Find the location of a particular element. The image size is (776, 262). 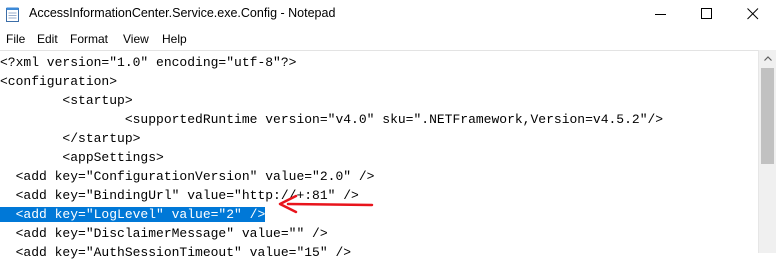

text-line: <startup> is located at coordinates (66, 100).